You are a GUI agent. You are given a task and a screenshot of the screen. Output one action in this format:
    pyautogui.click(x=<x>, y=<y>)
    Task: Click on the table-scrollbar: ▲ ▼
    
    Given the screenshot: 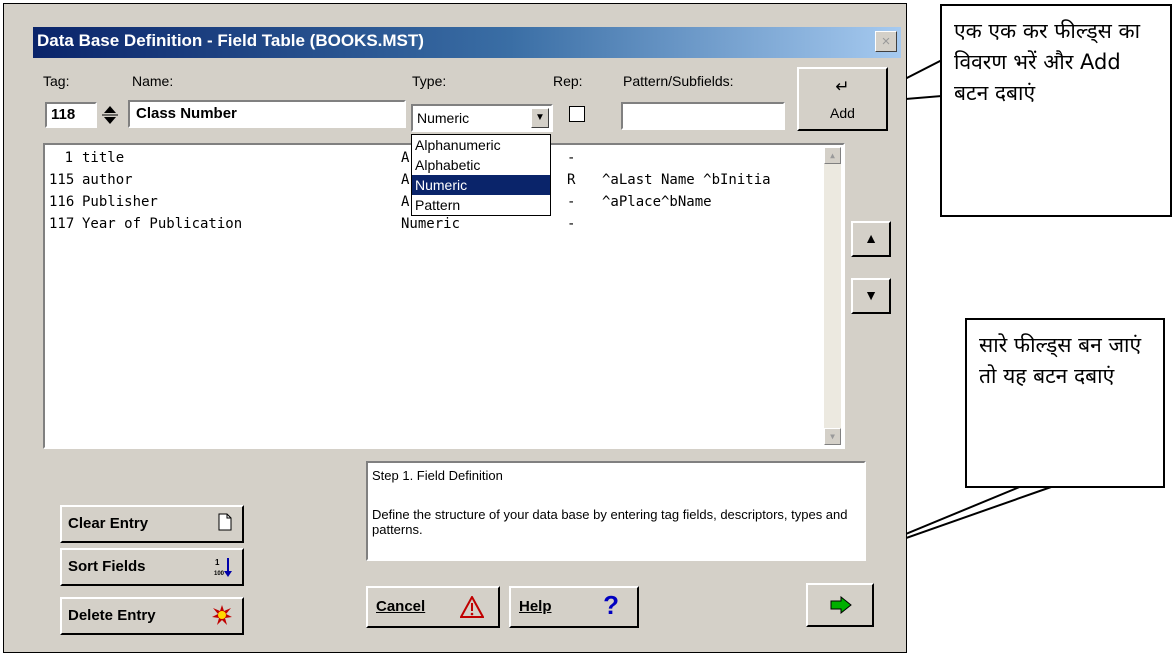 What is the action you would take?
    pyautogui.click(x=832, y=296)
    